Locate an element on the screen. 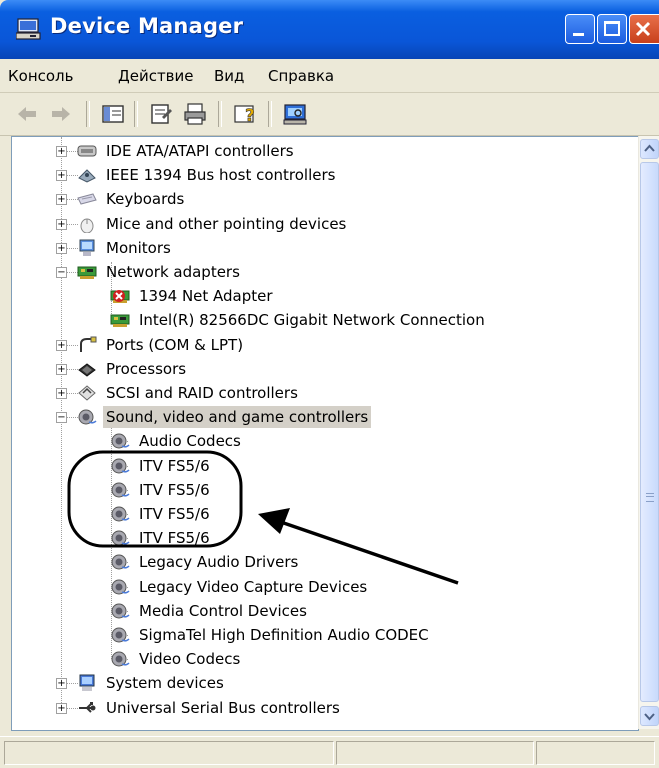 The height and width of the screenshot is (768, 659). chevron-up-icon is located at coordinates (649, 148).